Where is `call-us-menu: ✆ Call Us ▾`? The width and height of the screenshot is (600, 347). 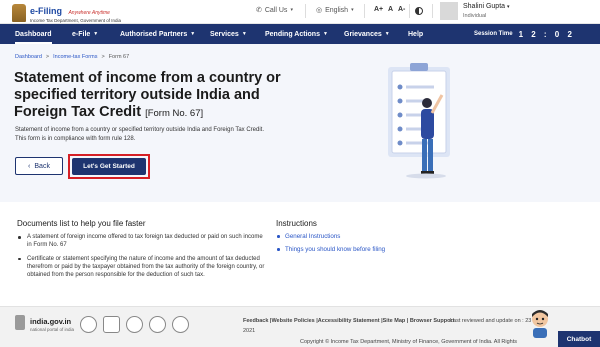
call-us-menu: ✆ Call Us ▾ is located at coordinates (274, 10).